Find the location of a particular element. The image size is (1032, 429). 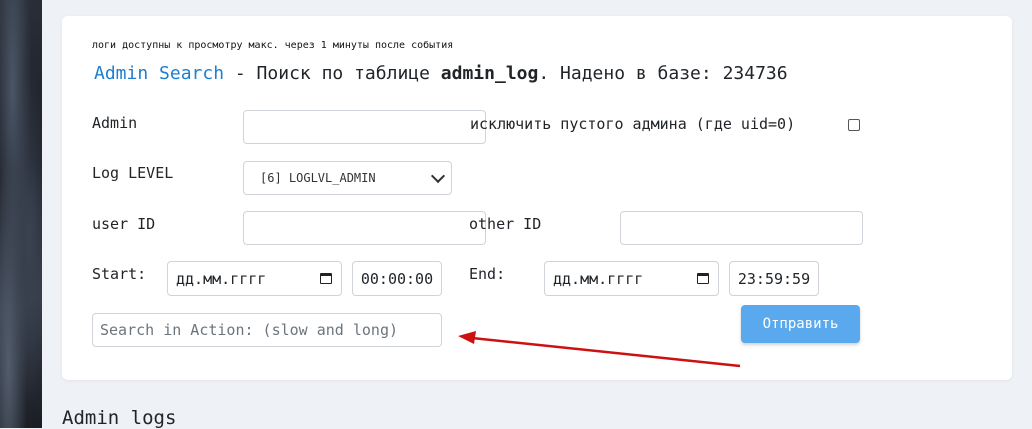

annotation-arrow-head is located at coordinates (467, 337).